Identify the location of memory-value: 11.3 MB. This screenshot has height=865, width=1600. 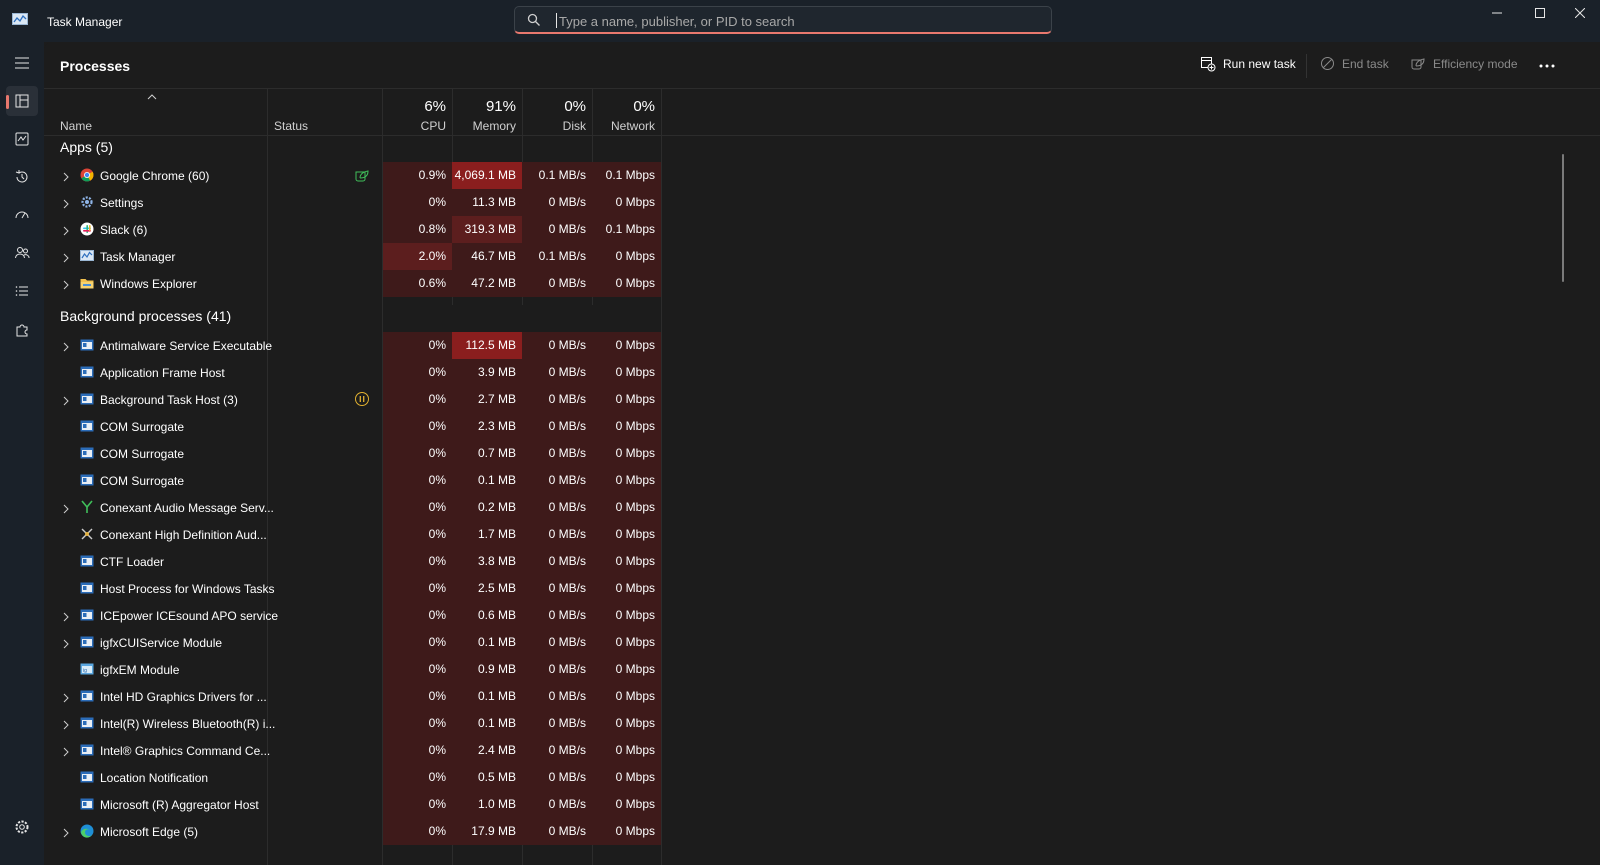
(487, 202).